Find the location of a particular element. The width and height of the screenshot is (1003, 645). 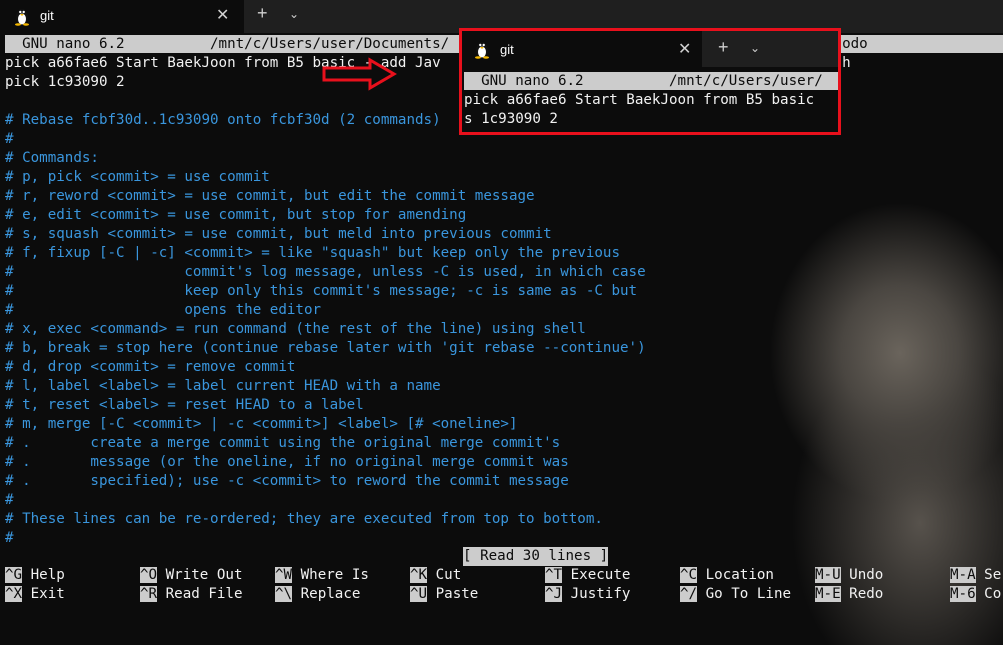

shortcut-justify: ^J Justify is located at coordinates (587, 594).